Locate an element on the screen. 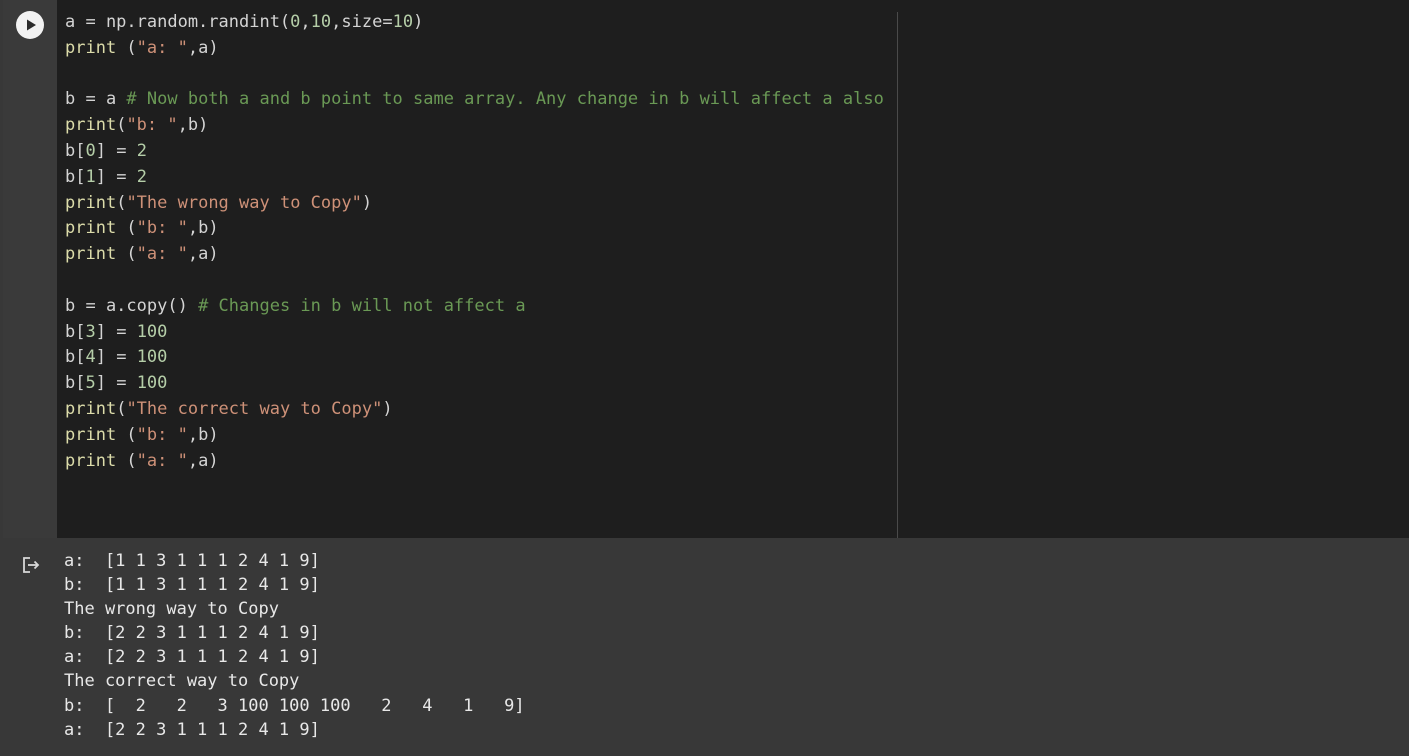 The image size is (1409, 756). output-line: b: [ 2 2 3 100 100 100 2 4 1 9] is located at coordinates (294, 705).